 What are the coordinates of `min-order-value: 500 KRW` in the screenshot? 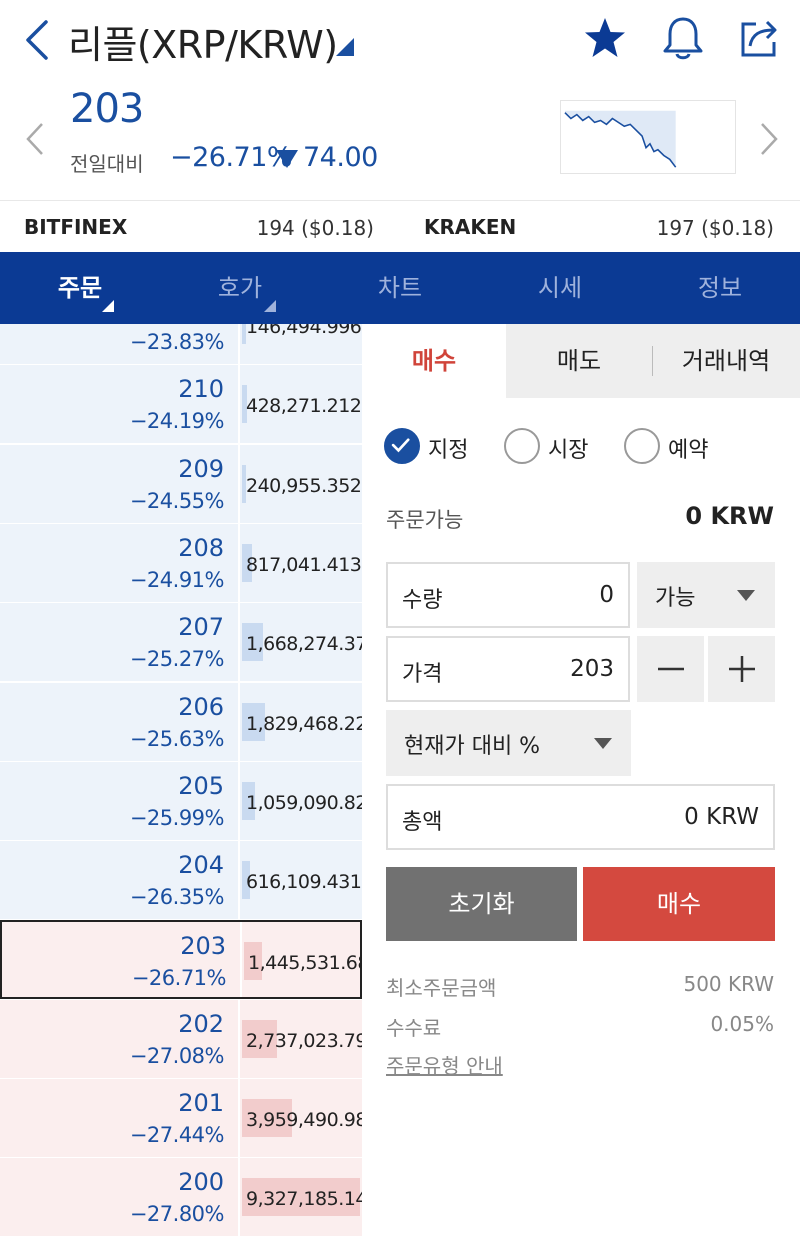 It's located at (728, 984).